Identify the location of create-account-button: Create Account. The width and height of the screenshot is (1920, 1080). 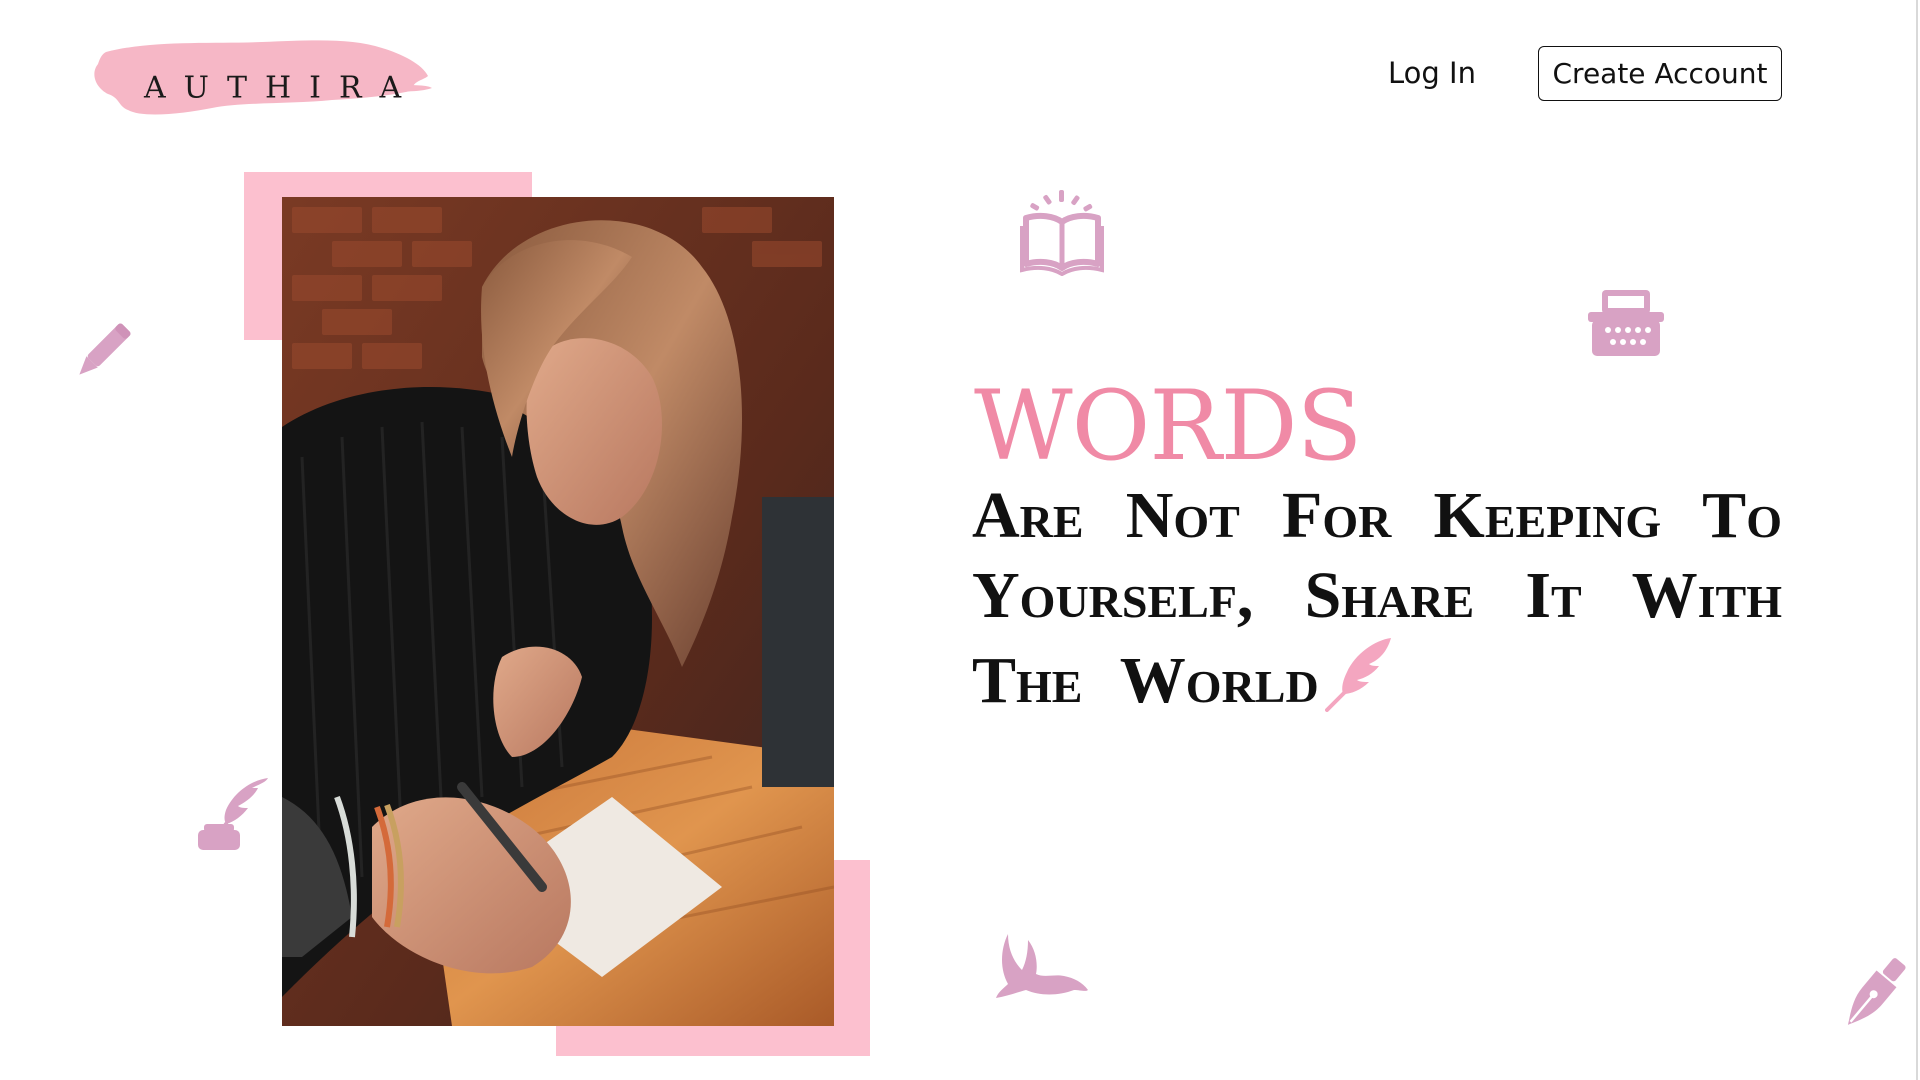
(1660, 73).